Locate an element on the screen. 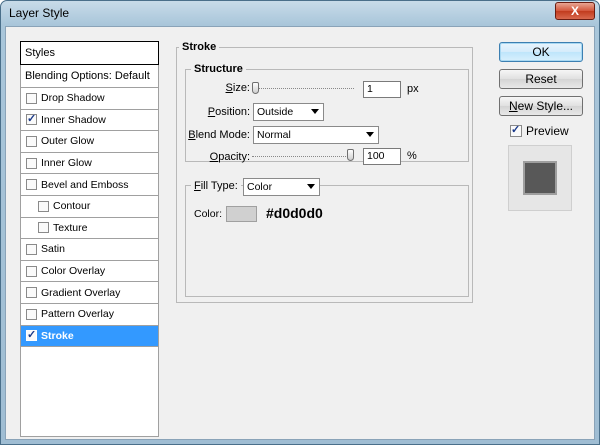 This screenshot has height=445, width=600. style-option-inner-shadow: Inner Shadow is located at coordinates (89, 121).